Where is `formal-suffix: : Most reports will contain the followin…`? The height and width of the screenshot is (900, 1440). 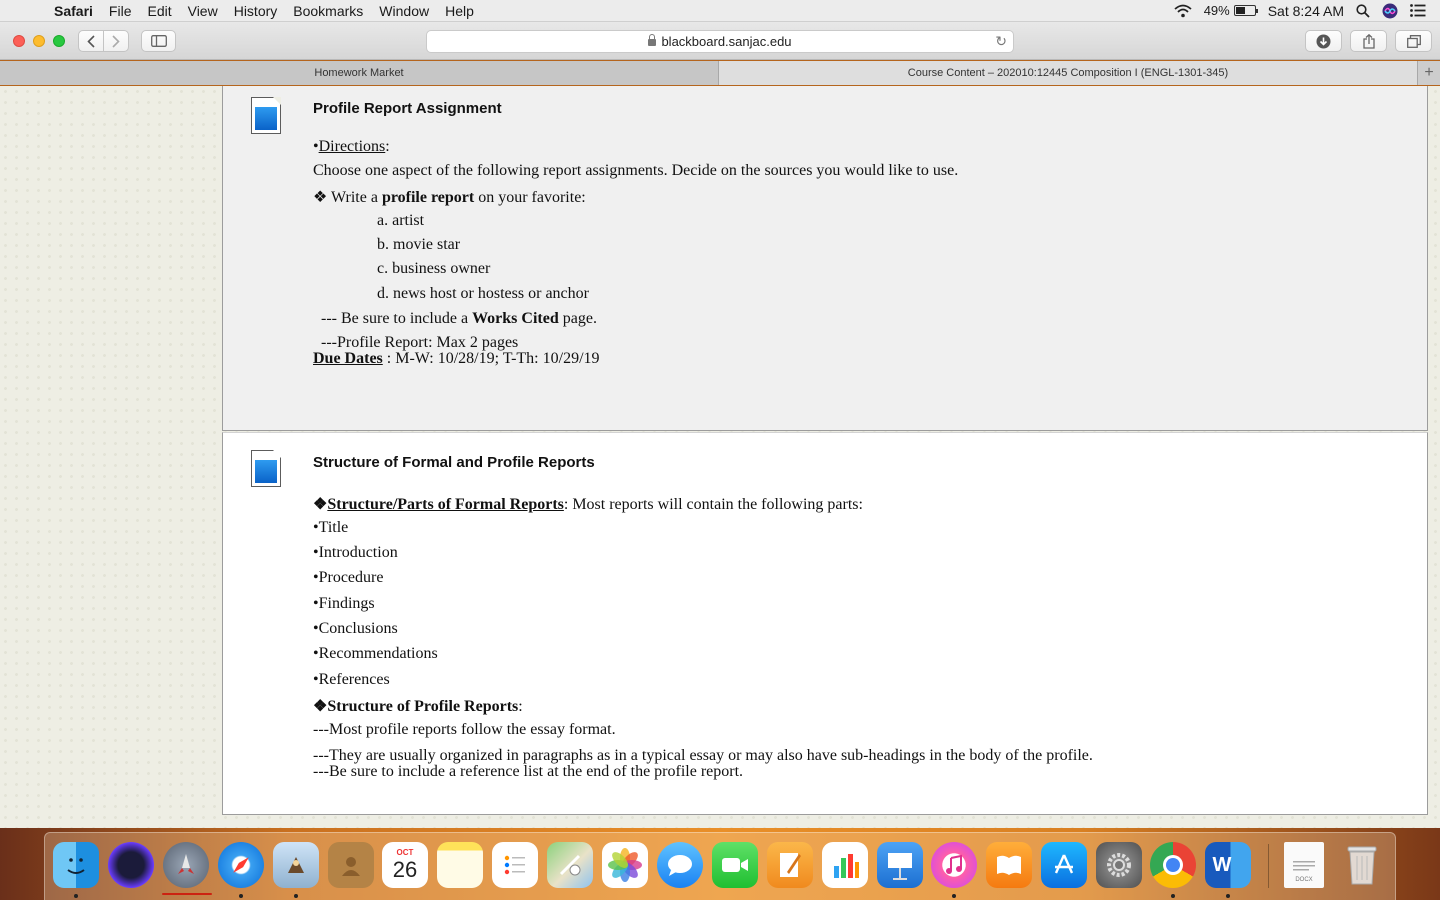
formal-suffix: : Most reports will contain the followin… is located at coordinates (713, 504).